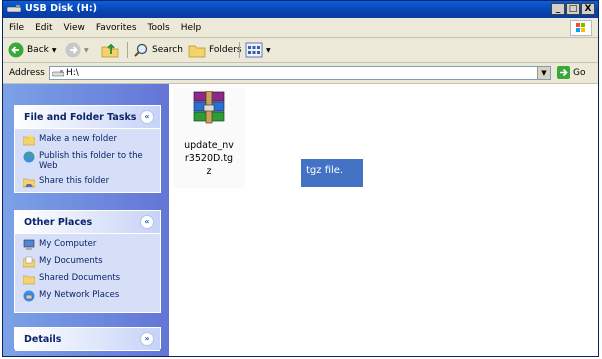 Image resolution: width=602 pixels, height=359 pixels. I want to click on folder-icon, so click(197, 51).